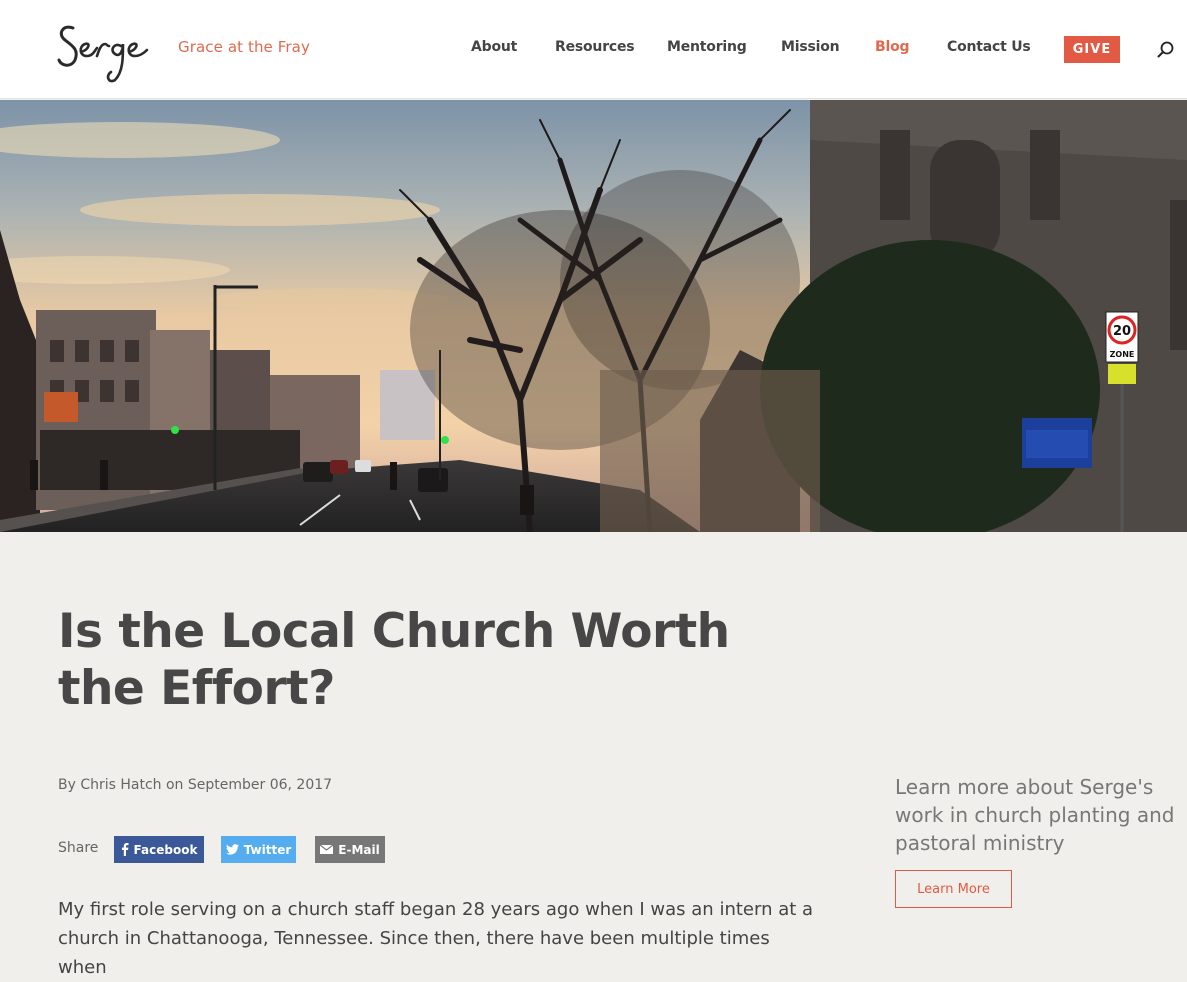 The width and height of the screenshot is (1187, 982). Describe the element at coordinates (244, 47) in the screenshot. I see `site-tagline: Grace at the Fray` at that location.